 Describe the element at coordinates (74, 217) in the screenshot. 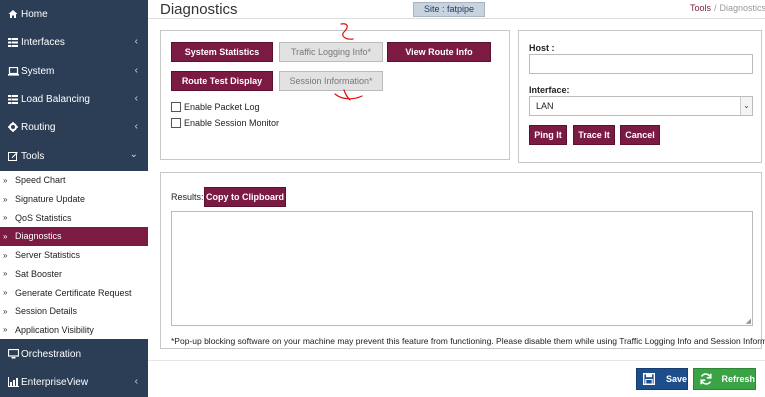

I see `submenu-item-qos-statistics: » QoS Statistics` at that location.